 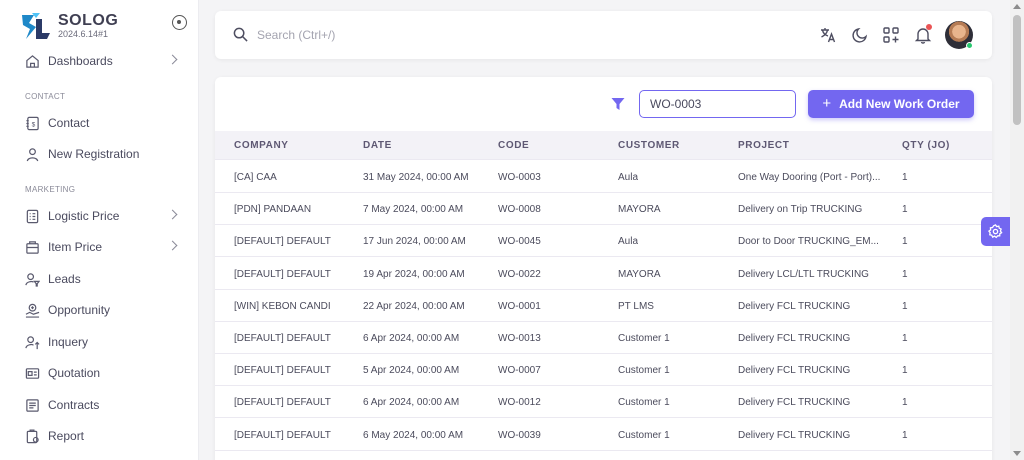 I want to click on cell-date: 31 May 2024, 00:00 AM, so click(x=416, y=177).